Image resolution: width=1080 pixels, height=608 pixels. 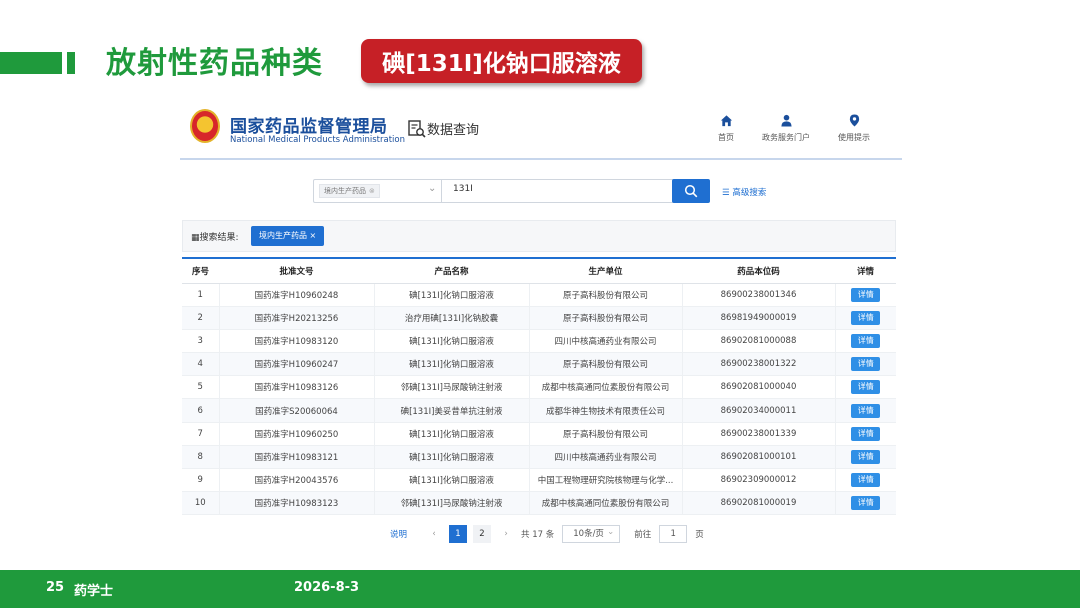 I want to click on cell-approval-no: 国药准字H10960248, so click(x=297, y=295).